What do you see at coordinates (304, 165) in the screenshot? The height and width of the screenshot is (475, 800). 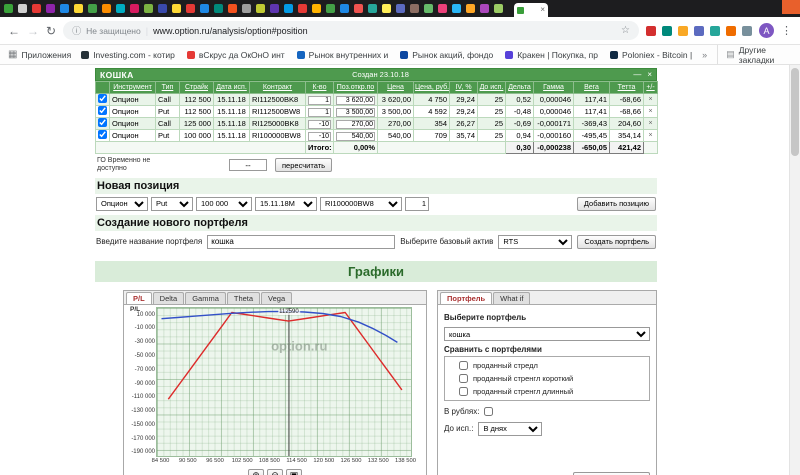 I see `recalculate-button: пересчитать` at bounding box center [304, 165].